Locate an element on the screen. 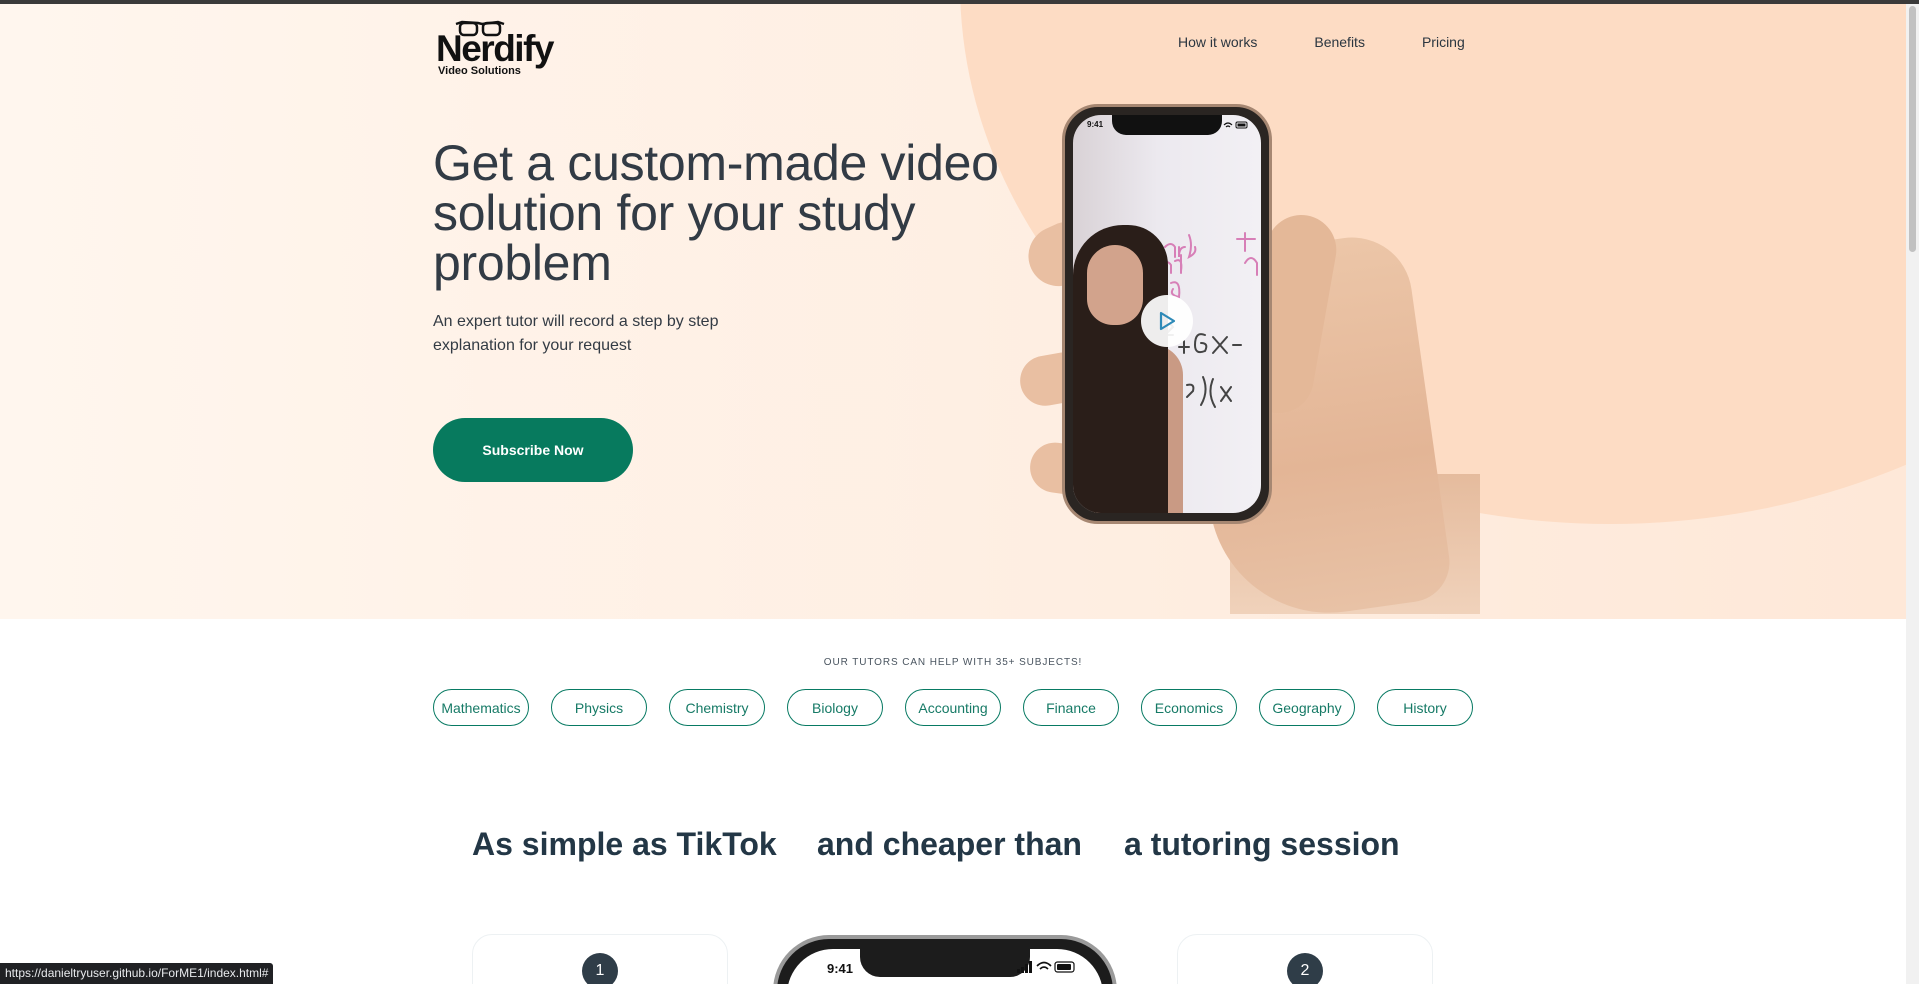 The width and height of the screenshot is (1919, 984). hand-holding-phone-image: 9:41 is located at coordinates (1240, 356).